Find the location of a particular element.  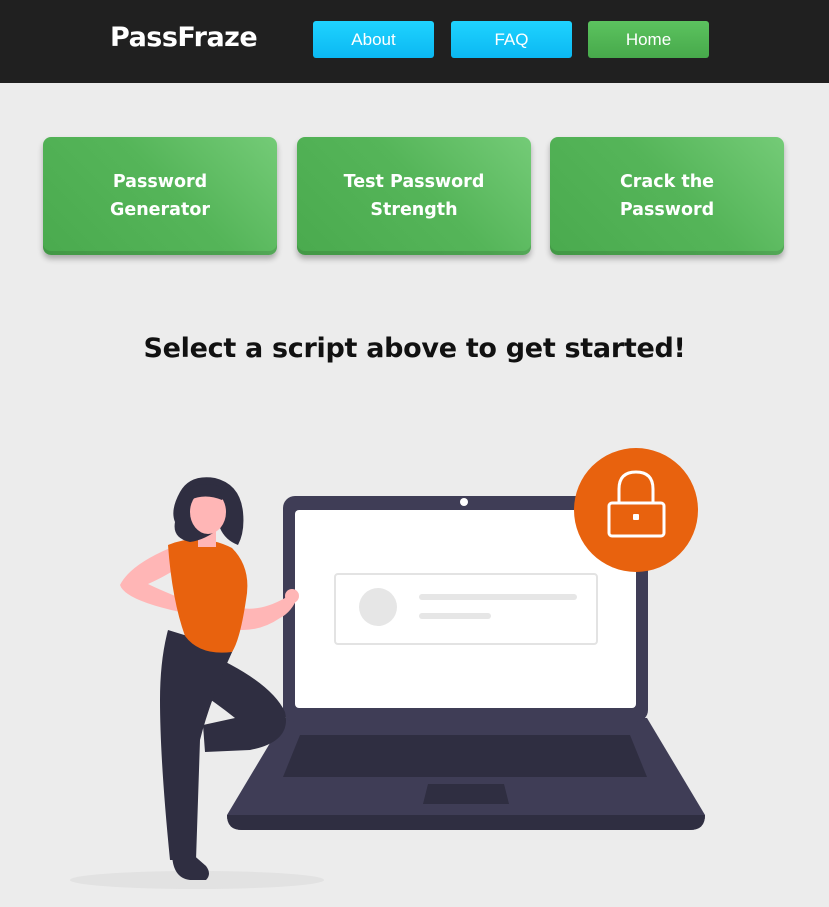

brand-logo: PassFraze is located at coordinates (184, 37).